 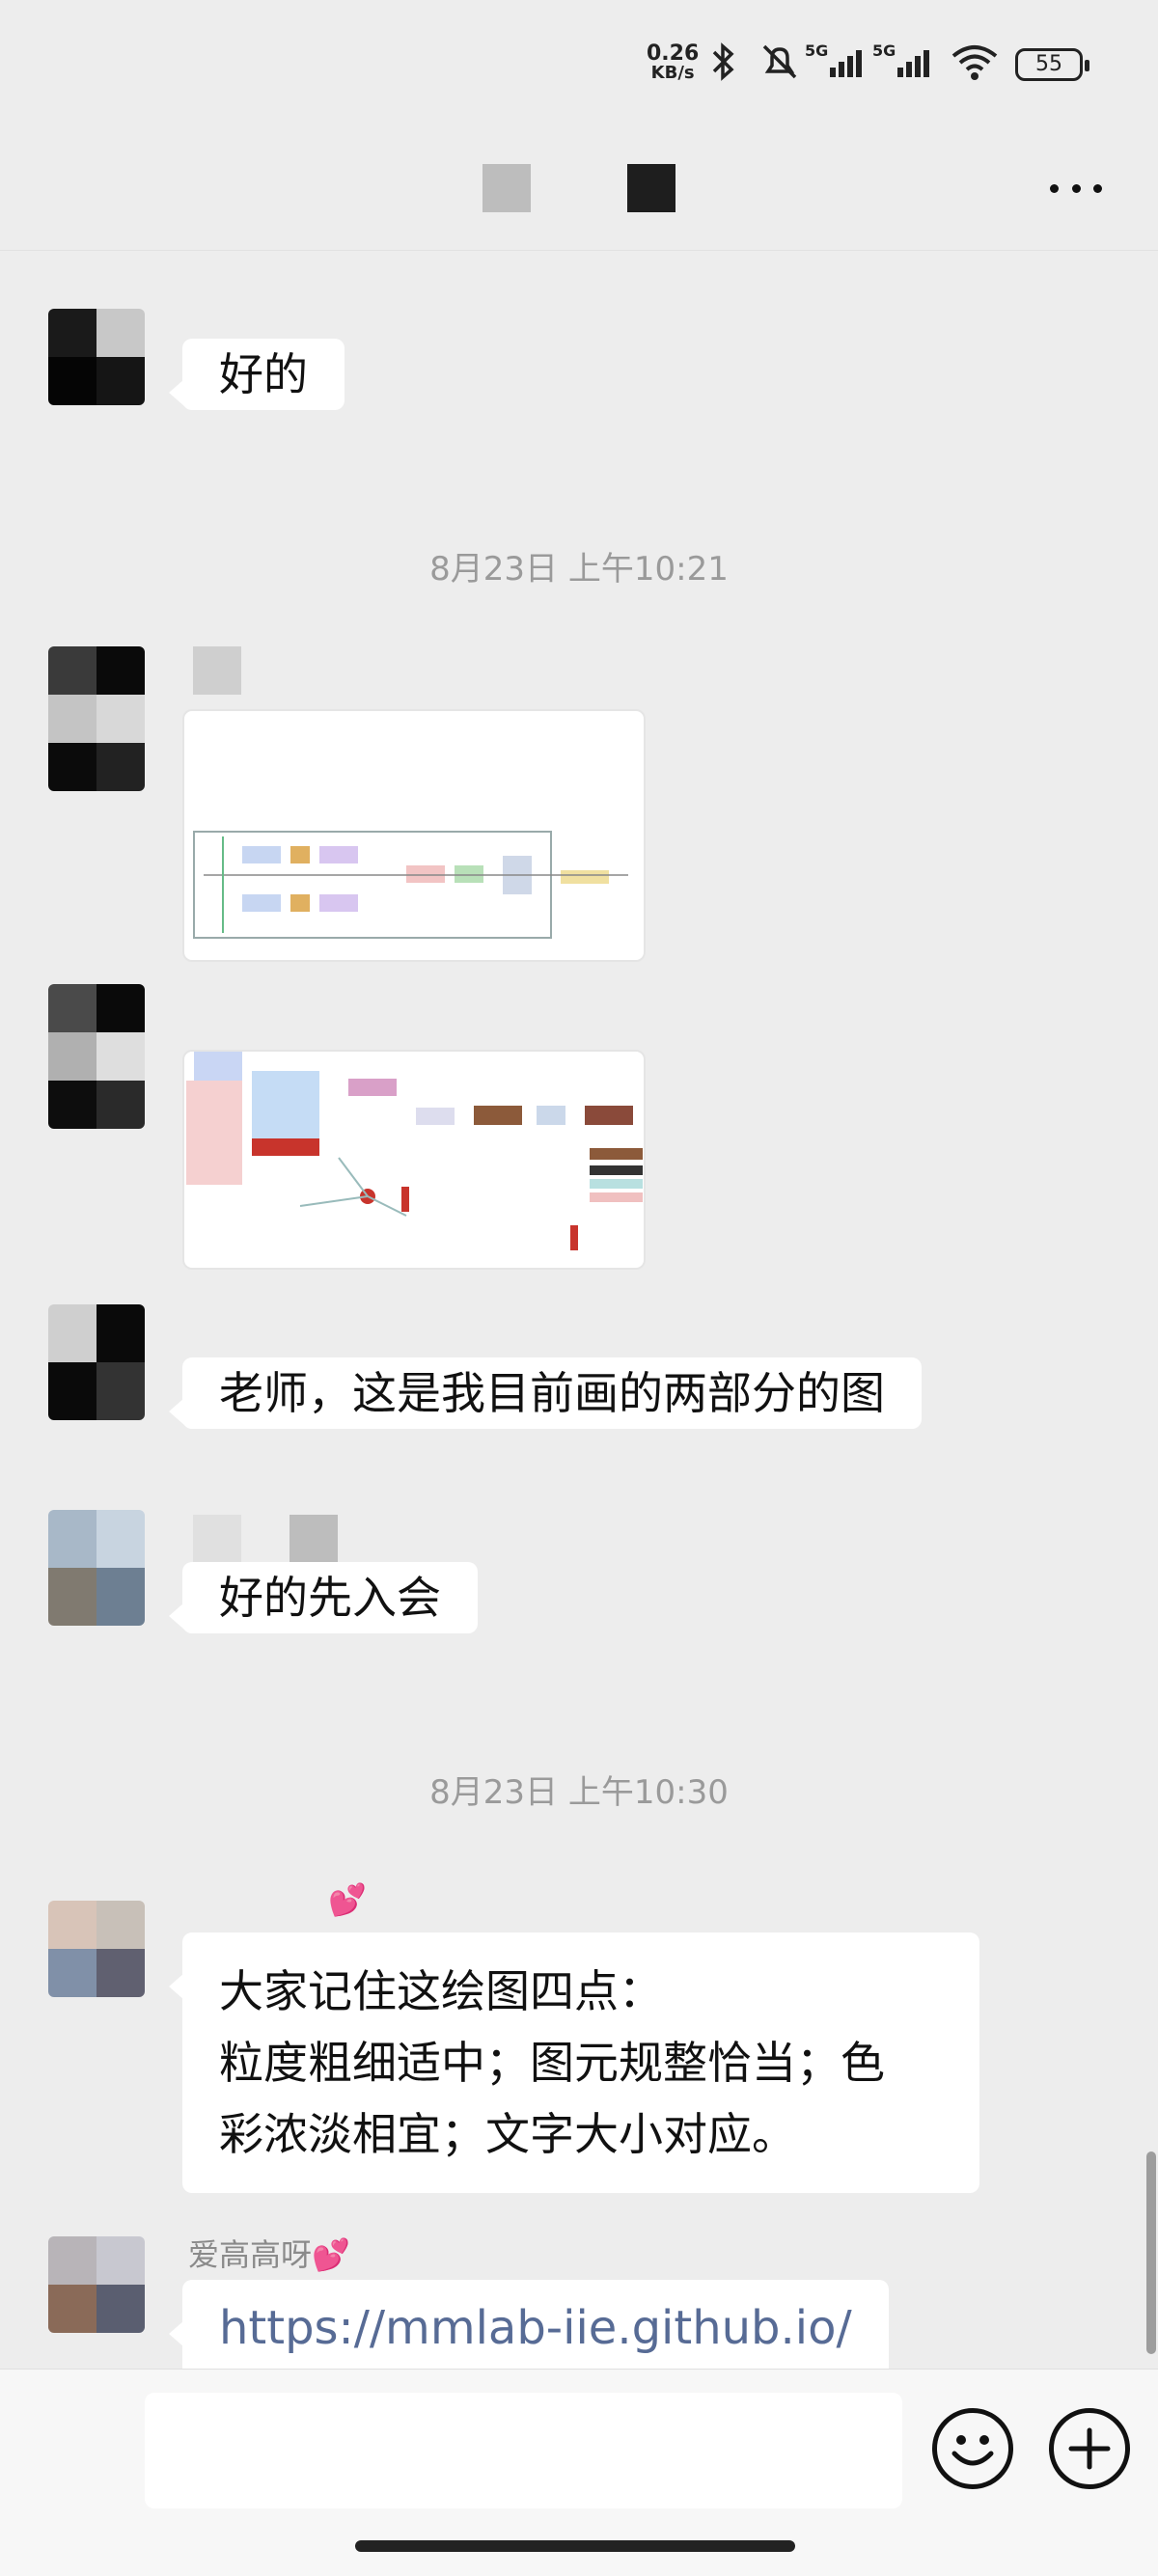 I want to click on add-button, so click(x=1089, y=2448).